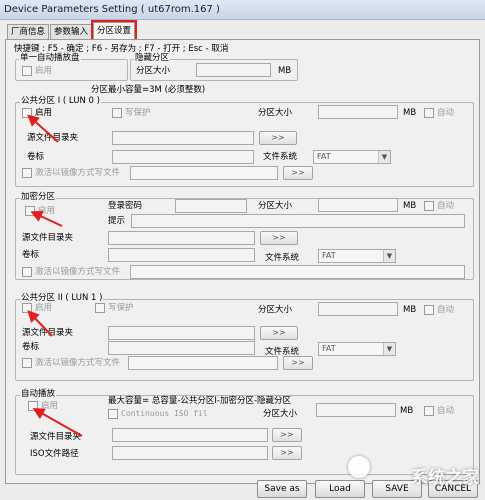 This screenshot has height=500, width=485. What do you see at coordinates (329, 348) in the screenshot?
I see `public2-fs-value: FAT` at bounding box center [329, 348].